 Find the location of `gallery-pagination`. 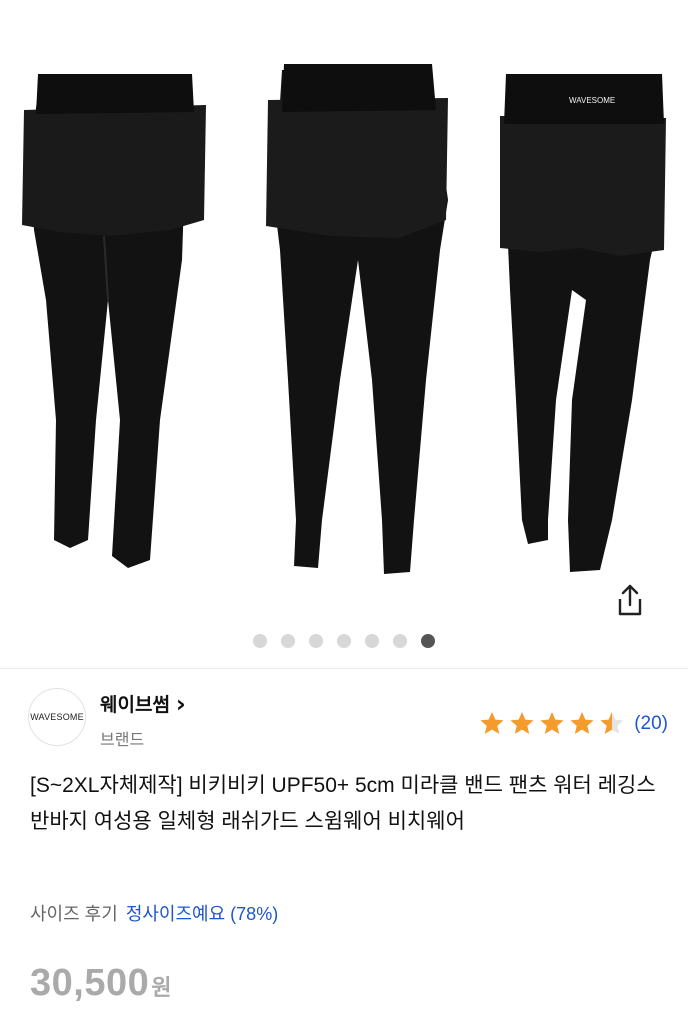

gallery-pagination is located at coordinates (344, 642).